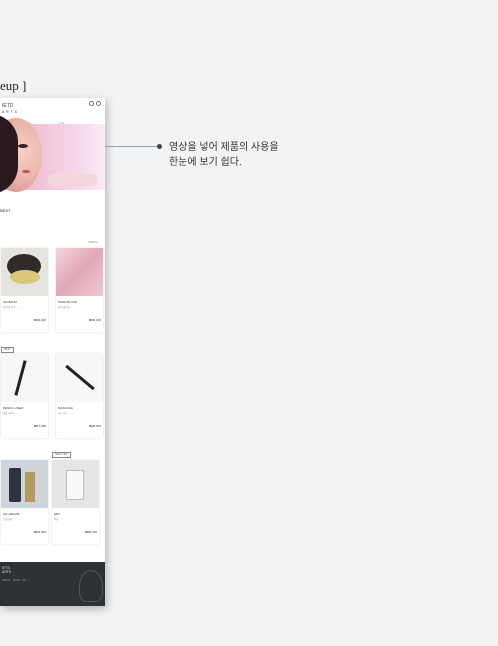 Image resolution: width=498 pixels, height=646 pixels. I want to click on hero-lip, so click(26, 171).